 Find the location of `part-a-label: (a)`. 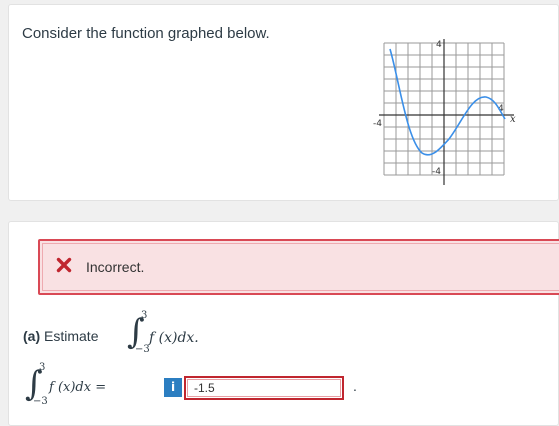

part-a-label: (a) is located at coordinates (32, 336).